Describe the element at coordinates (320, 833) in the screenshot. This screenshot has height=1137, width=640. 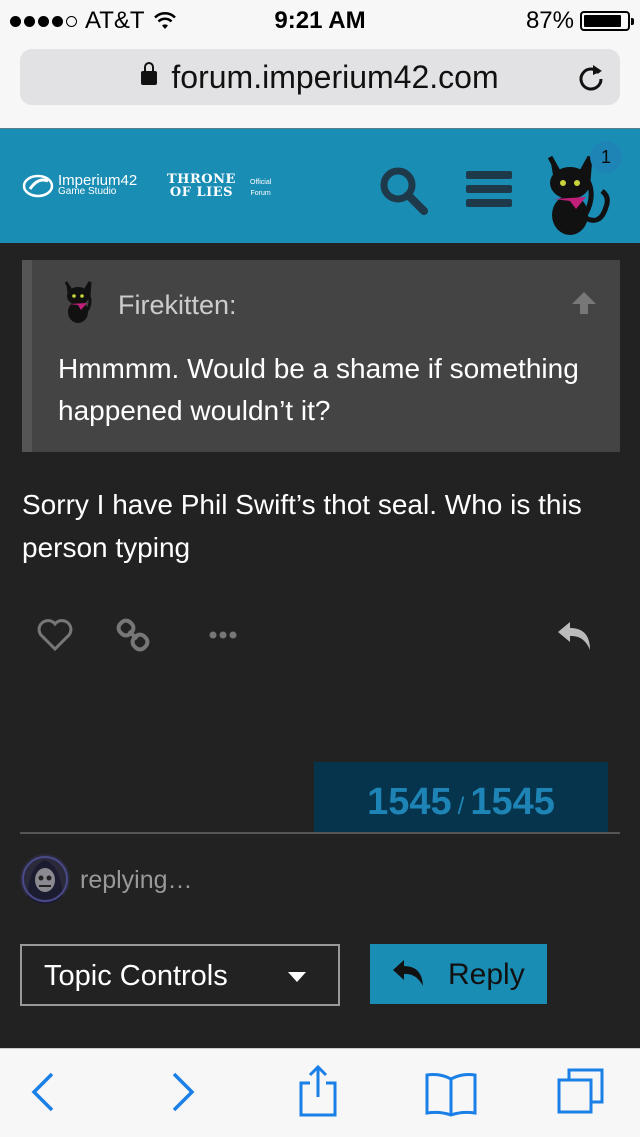
I see `divider` at that location.